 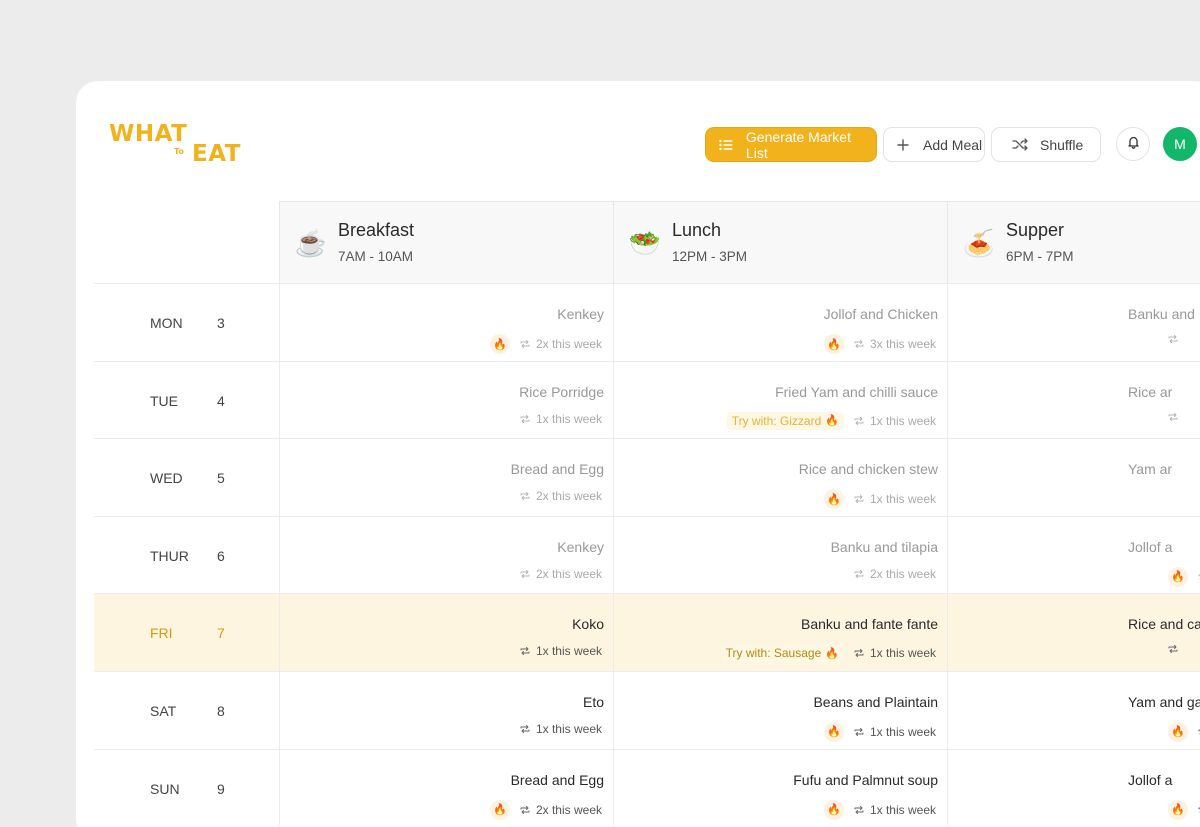 What do you see at coordinates (580, 546) in the screenshot?
I see `dish-name: Kenkey` at bounding box center [580, 546].